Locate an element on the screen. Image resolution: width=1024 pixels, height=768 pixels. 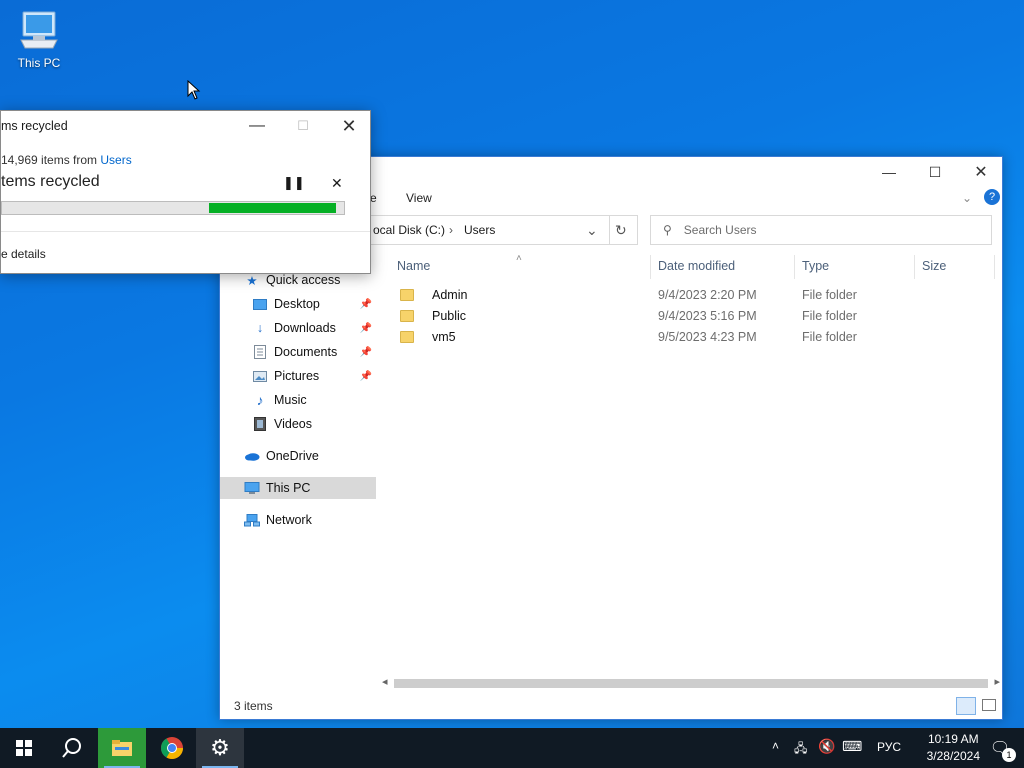
scroll-right-icon: ▸ is located at coordinates (997, 681).